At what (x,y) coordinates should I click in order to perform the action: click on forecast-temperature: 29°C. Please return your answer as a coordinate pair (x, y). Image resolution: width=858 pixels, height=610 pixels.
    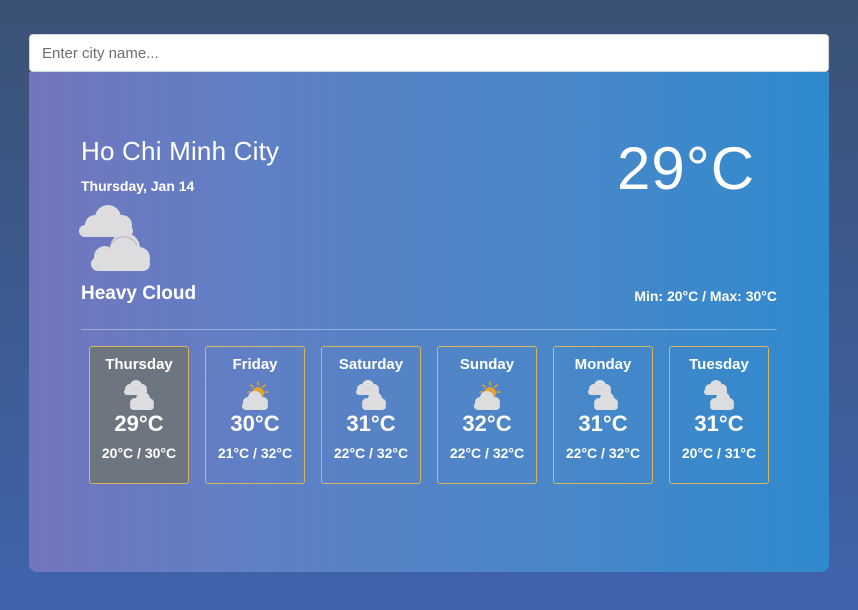
    Looking at the image, I should click on (139, 423).